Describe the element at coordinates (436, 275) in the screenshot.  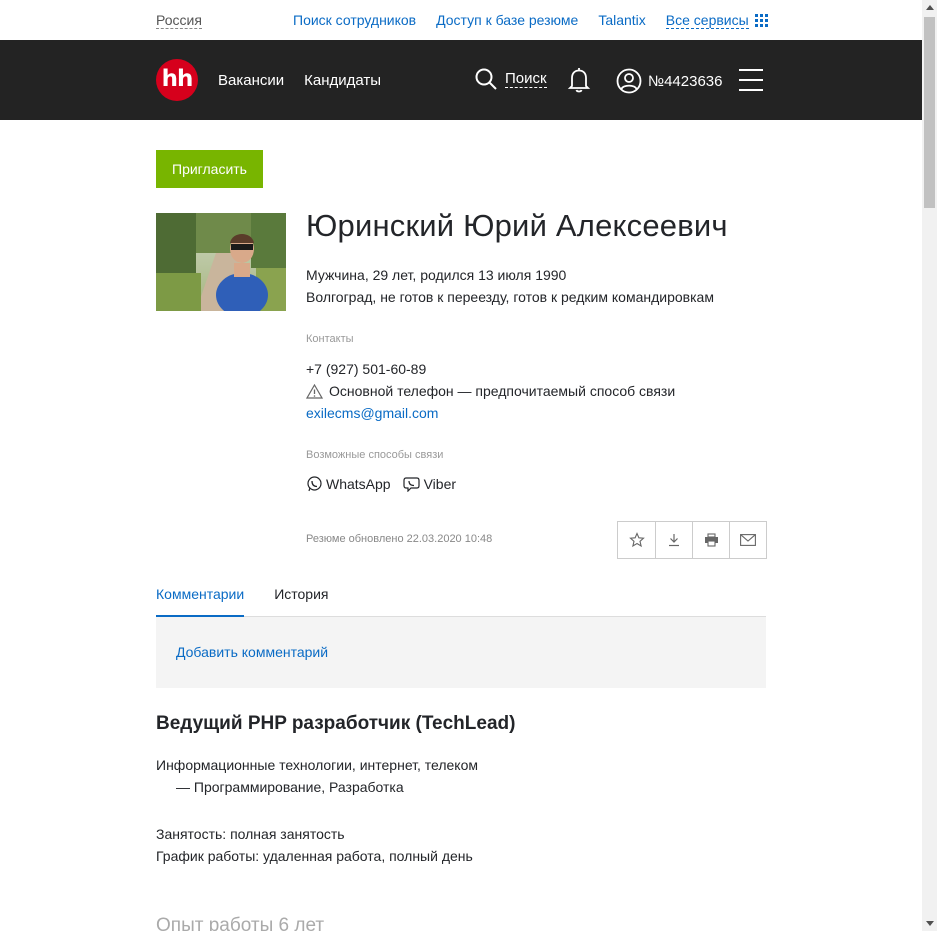
I see `candidate-summary: Мужчина, 29 лет, родился 13 июля 1990` at that location.